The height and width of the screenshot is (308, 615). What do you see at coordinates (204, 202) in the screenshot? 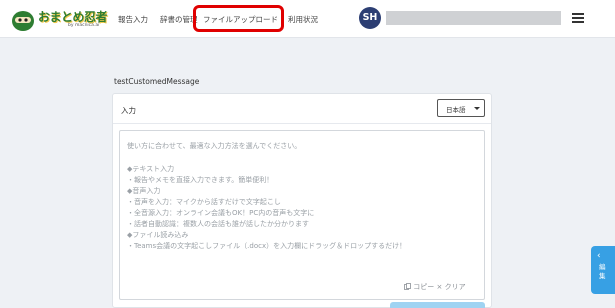
I see `placeholder-line: ・音声を入力：マイクから話すだけで文字起こし` at bounding box center [204, 202].